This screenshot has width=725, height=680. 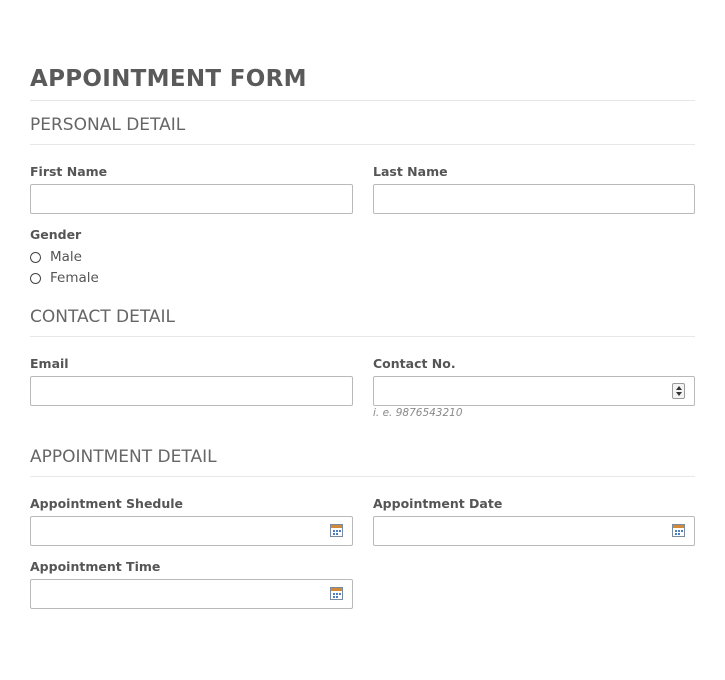 I want to click on gender-option-female: Female, so click(x=64, y=278).